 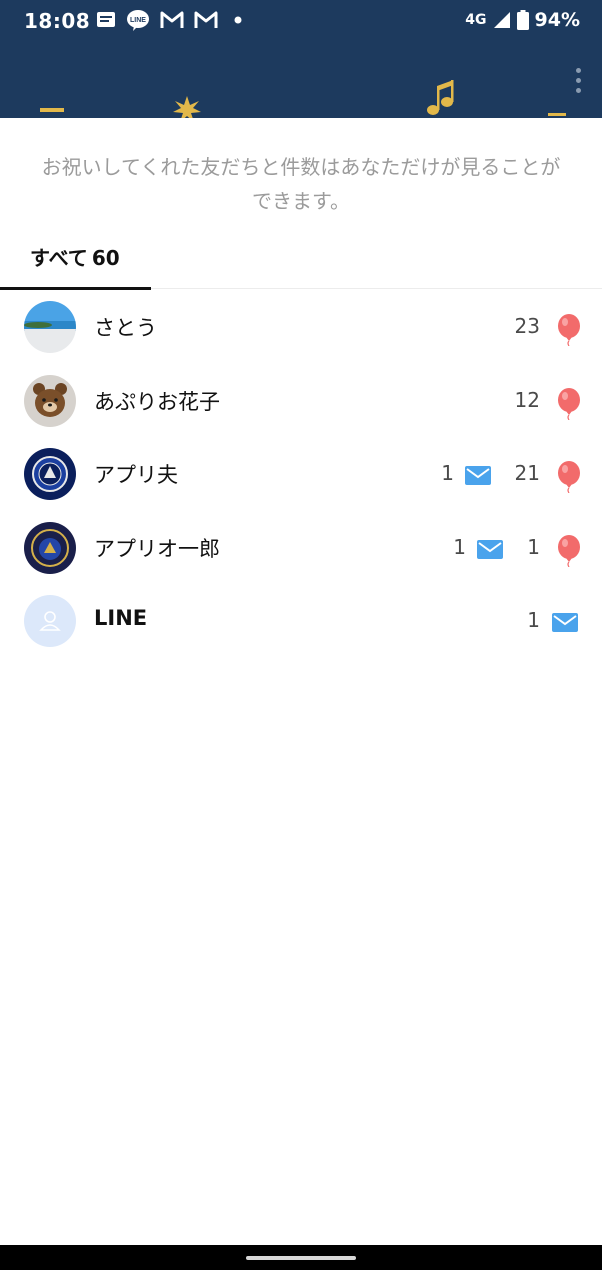 I want to click on balloon-count: 23, so click(x=527, y=326).